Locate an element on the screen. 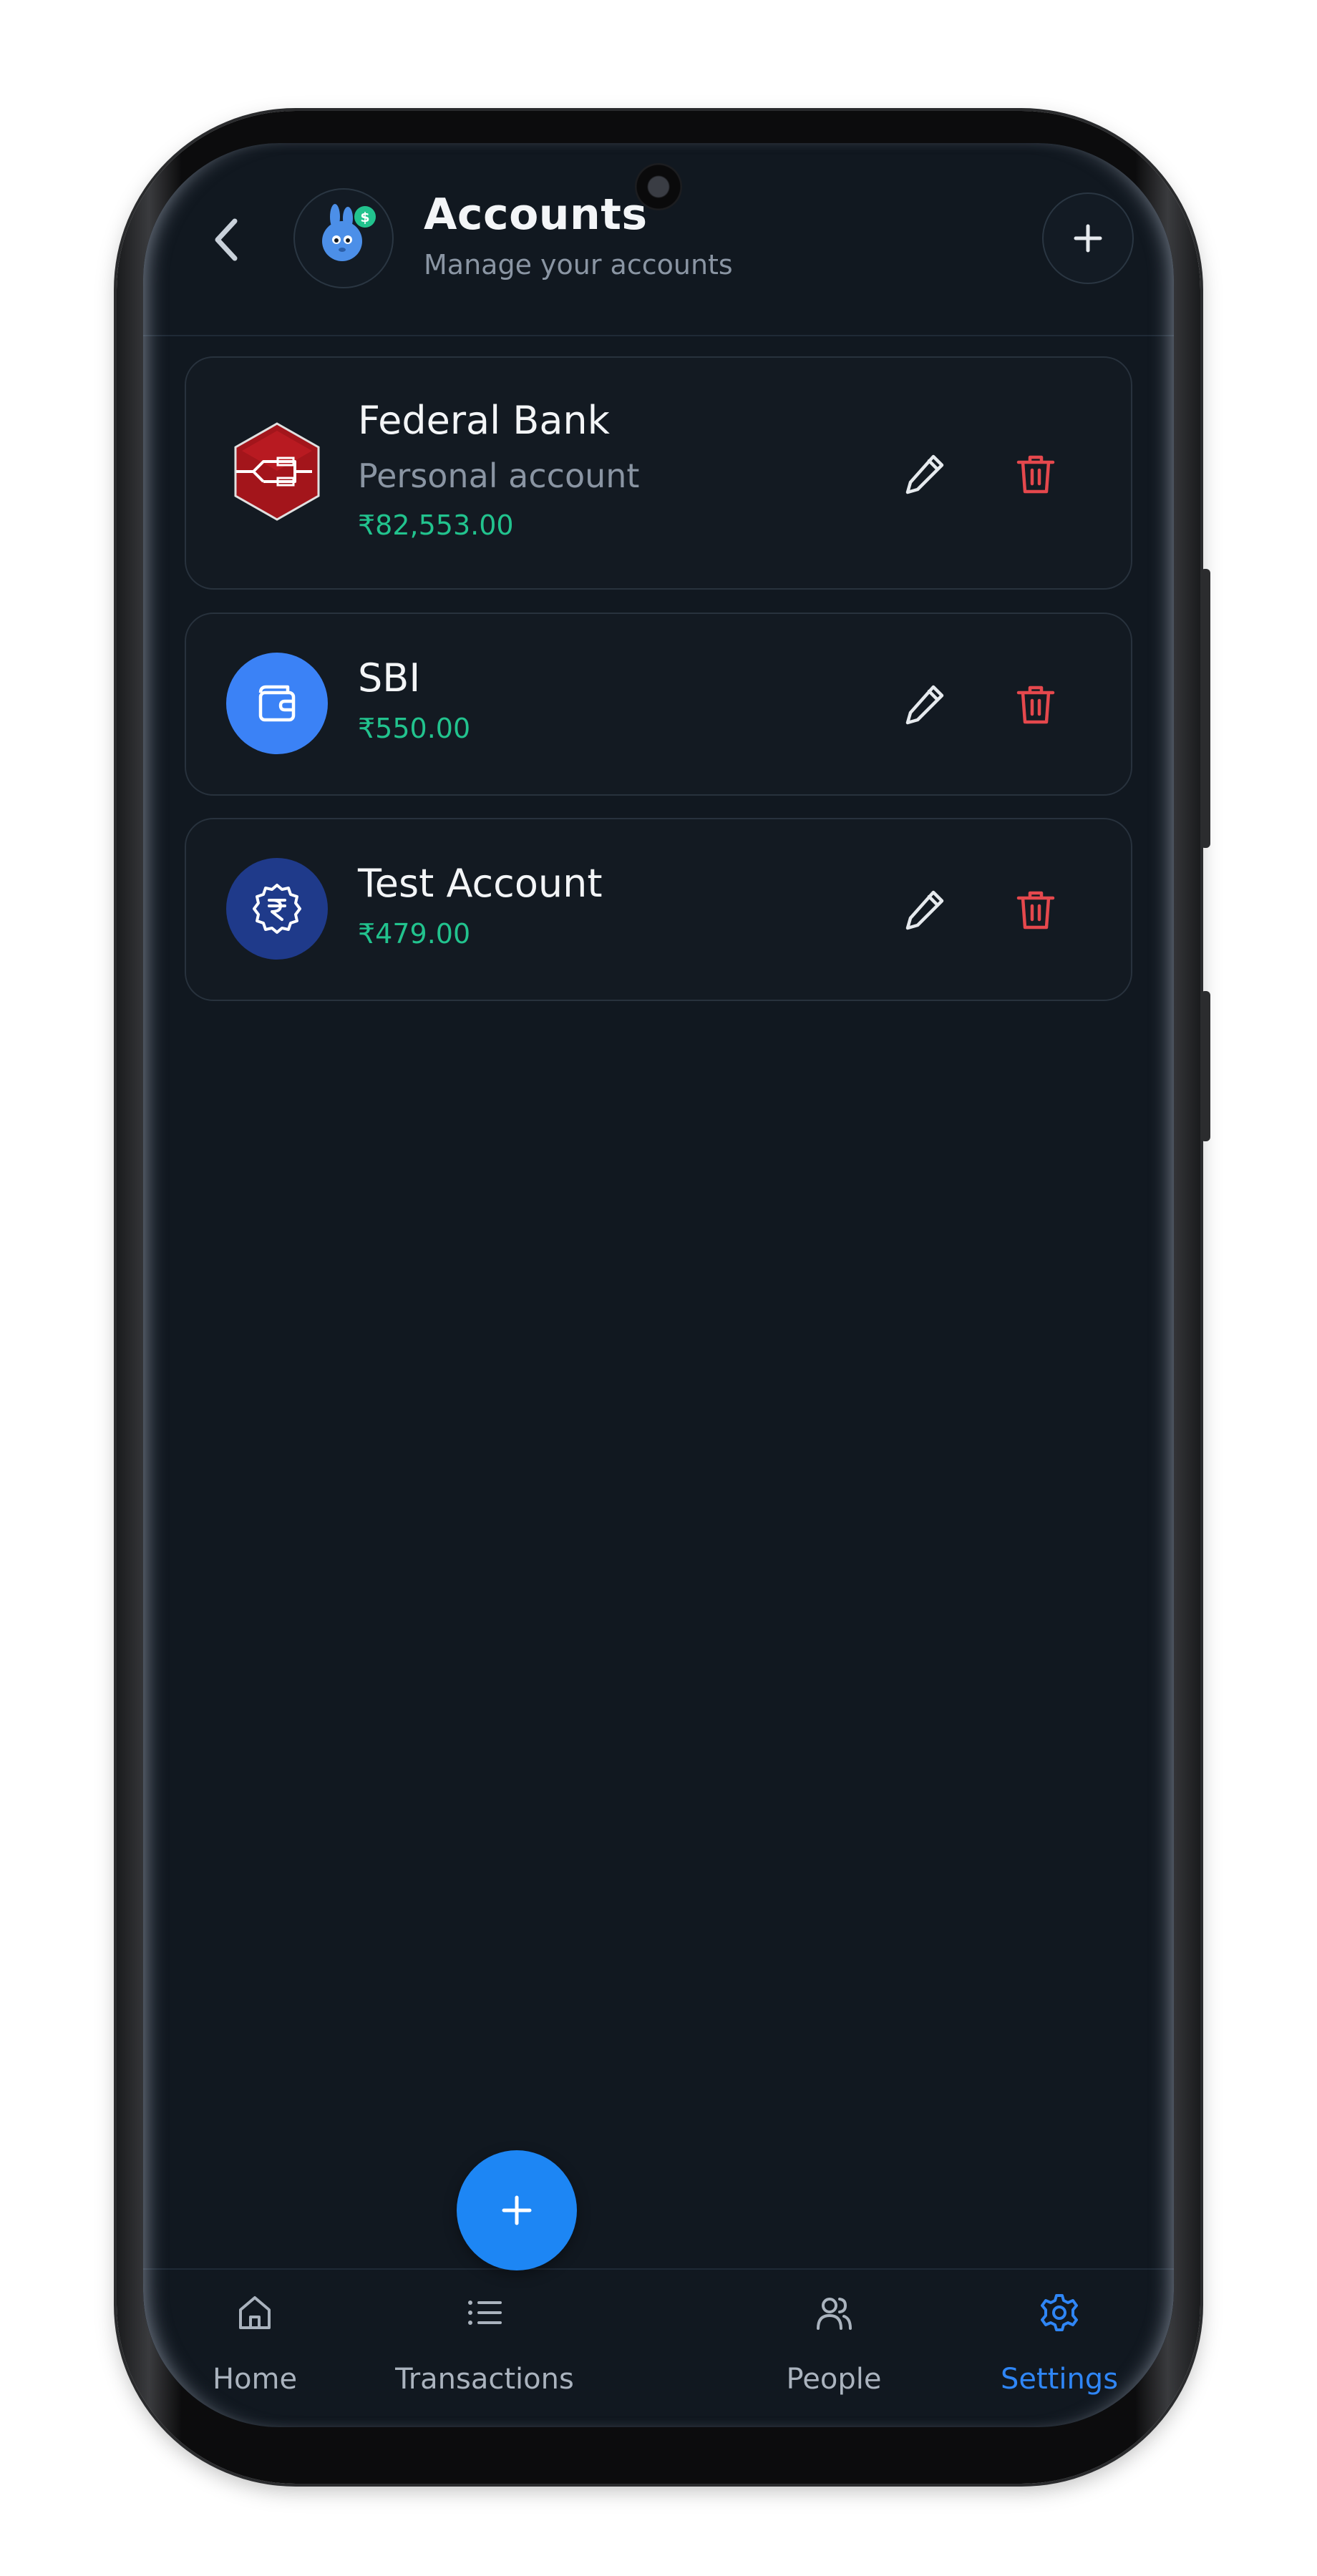  federal-bank-logo is located at coordinates (277, 471).